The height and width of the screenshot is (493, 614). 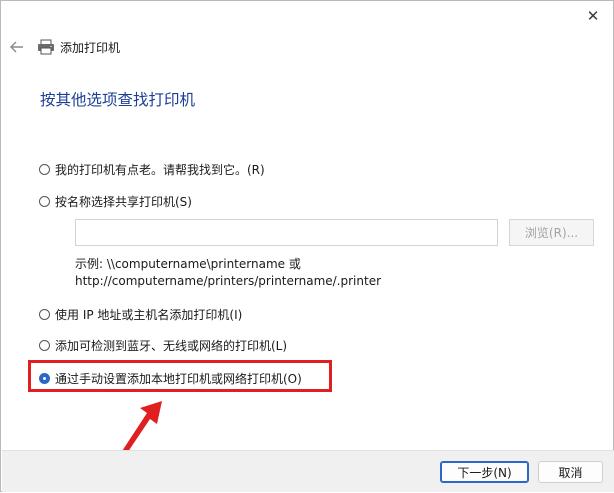 I want to click on option-bluetooth-wireless-network: 添加可检测到蓝牙、无线或网络的打印机(L), so click(x=163, y=345).